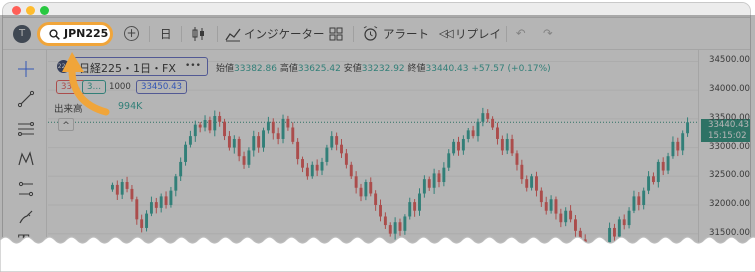 This screenshot has height=272, width=755. I want to click on collapse-legend-button: ^, so click(66, 124).